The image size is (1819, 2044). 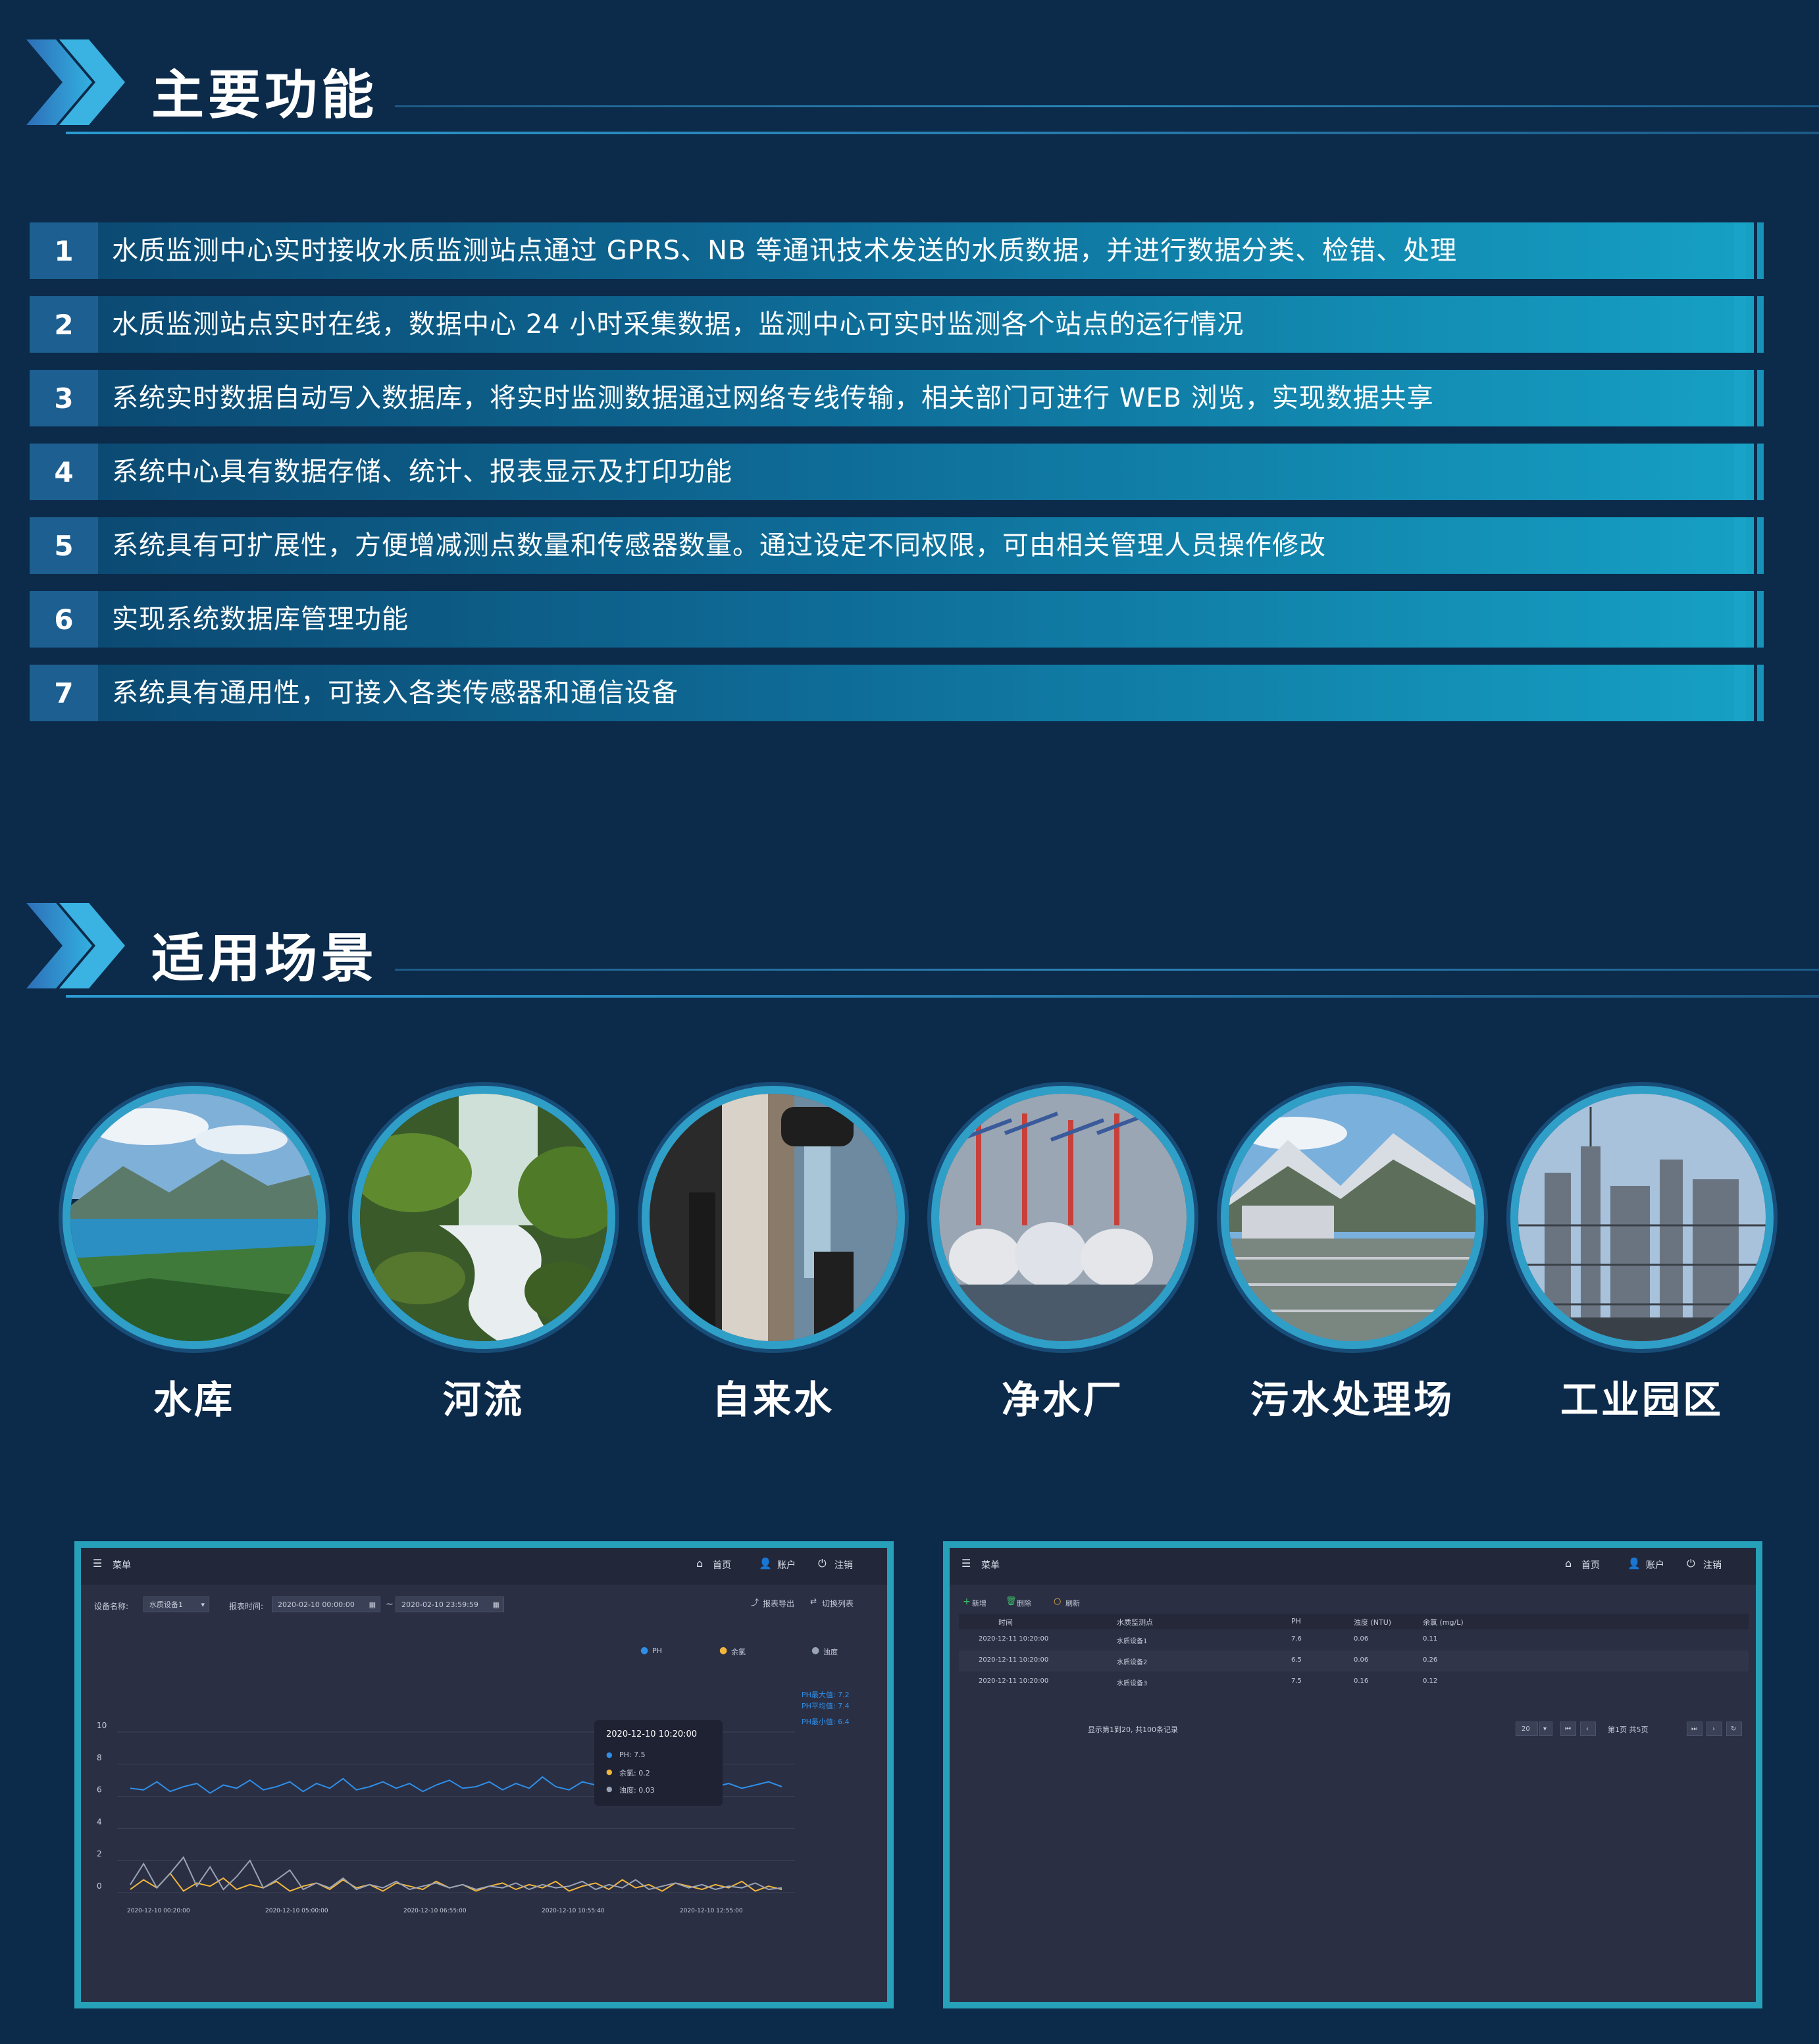 I want to click on feature-text: 系统中心具有数据存储、统计、报表显示及打印功能, so click(x=422, y=472).